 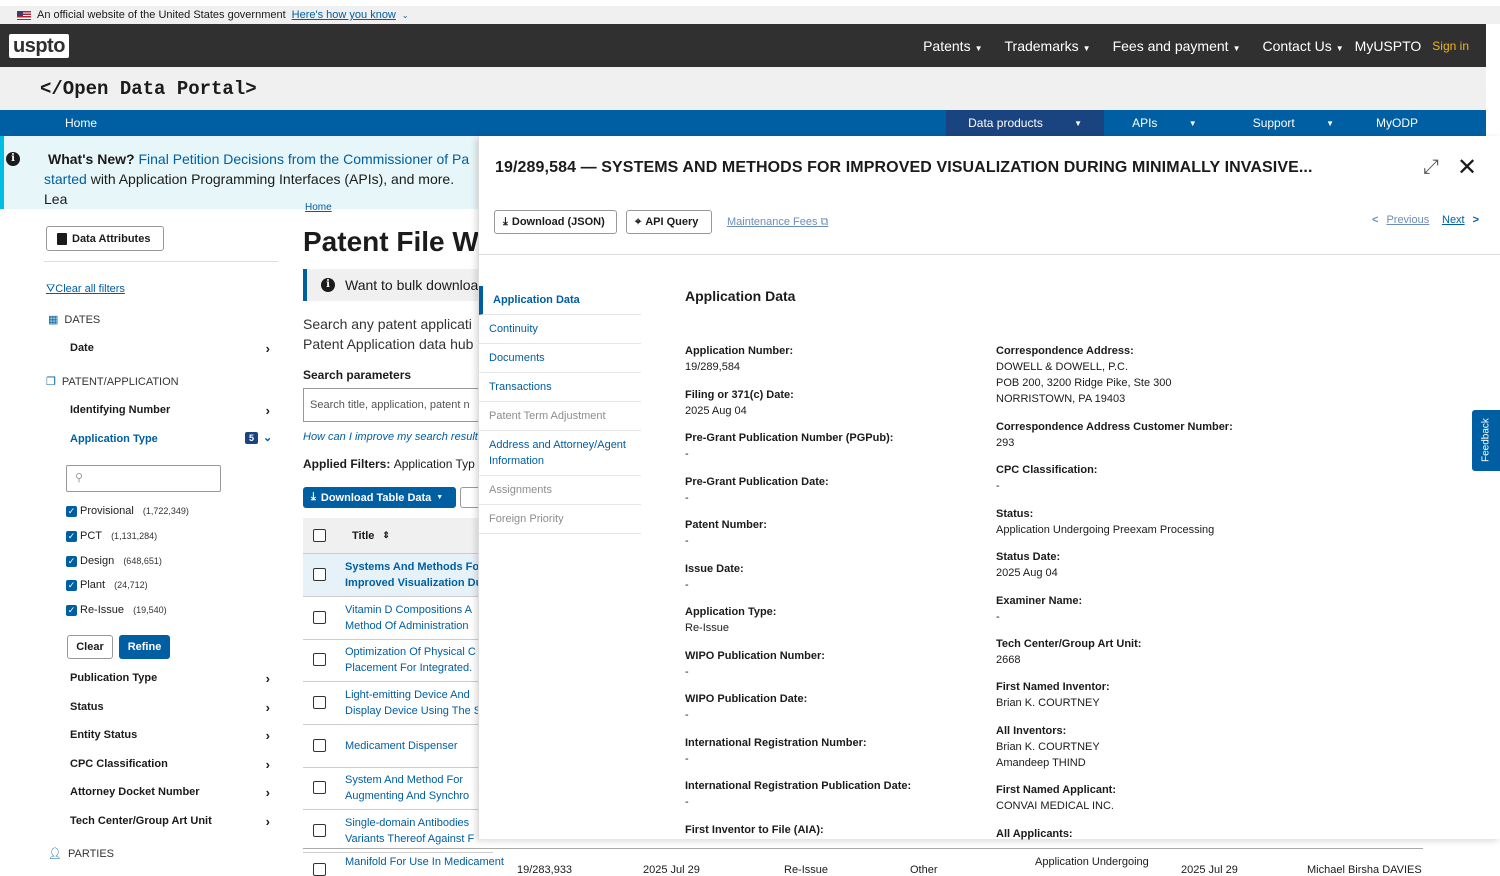 I want to click on field-value: 2668, so click(x=1008, y=660).